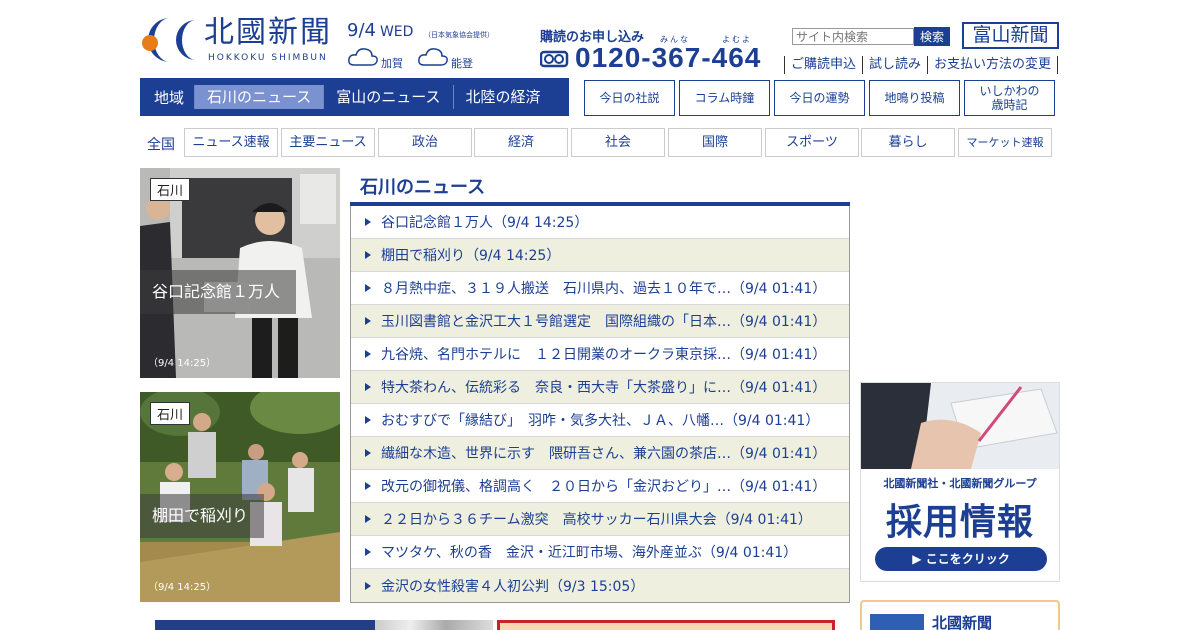 The width and height of the screenshot is (1200, 630). What do you see at coordinates (1005, 142) in the screenshot?
I see `tab-market-report: マーケット速報` at bounding box center [1005, 142].